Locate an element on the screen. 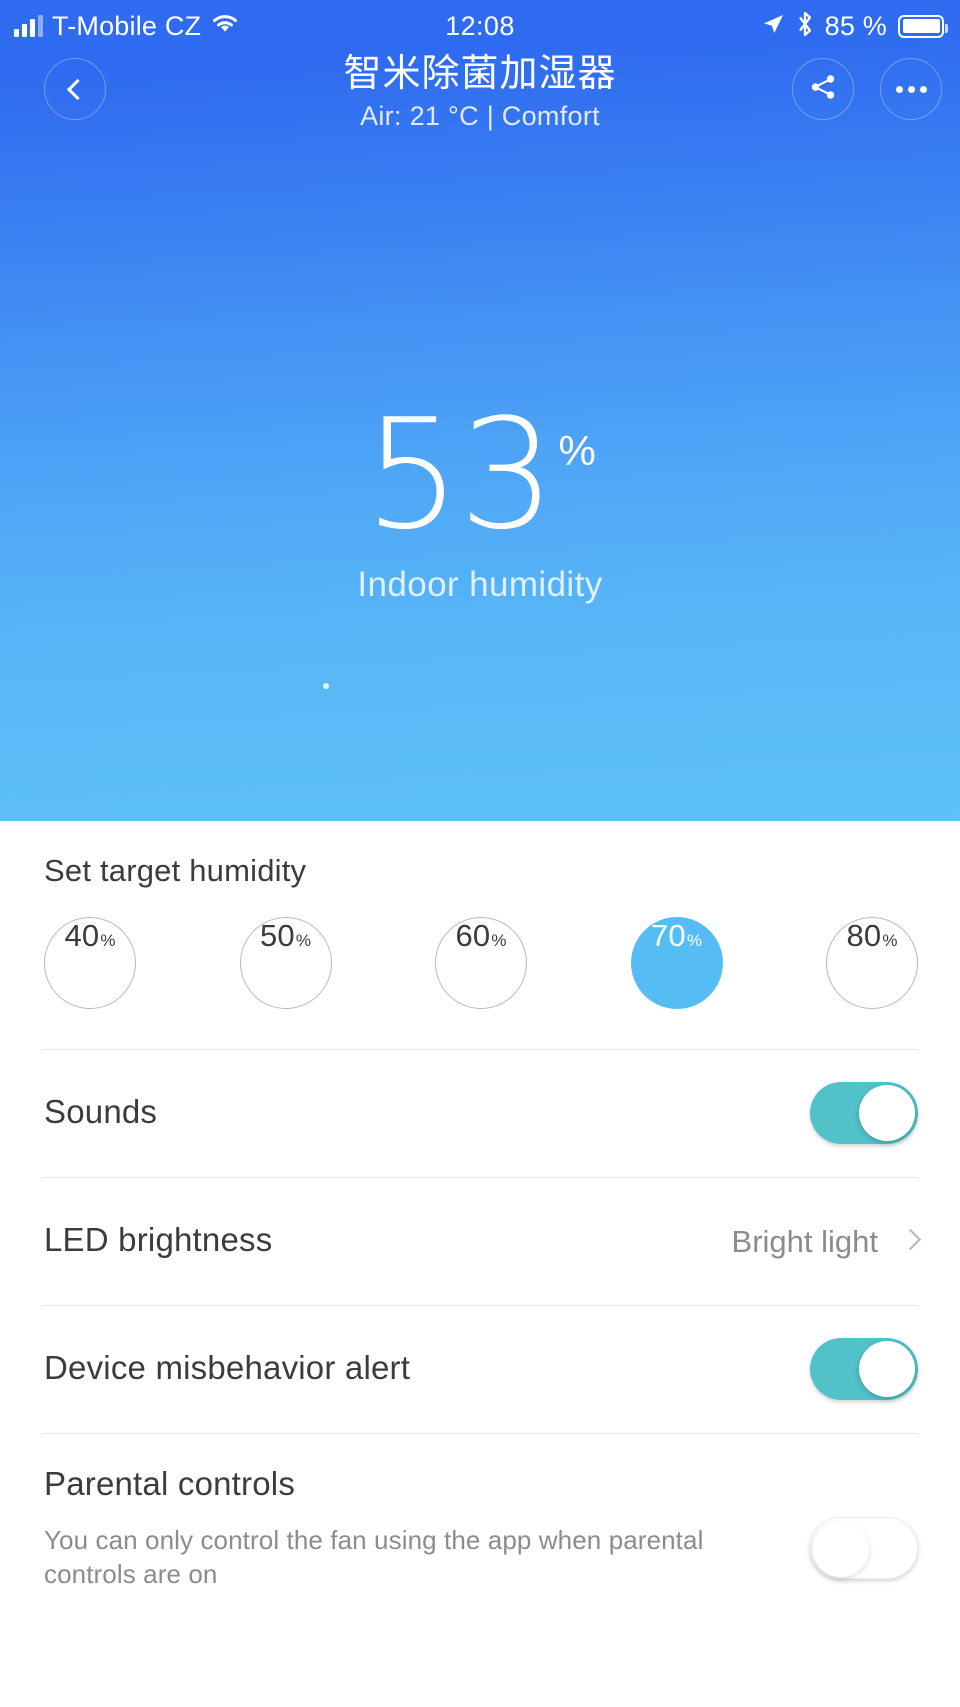 This screenshot has height=1707, width=960. humidity-value-row: 53 % is located at coordinates (480, 474).